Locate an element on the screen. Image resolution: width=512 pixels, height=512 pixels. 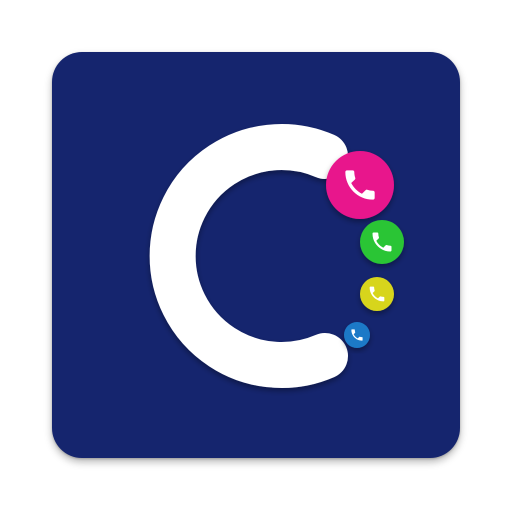
phone-bubbles is located at coordinates (365, 249).